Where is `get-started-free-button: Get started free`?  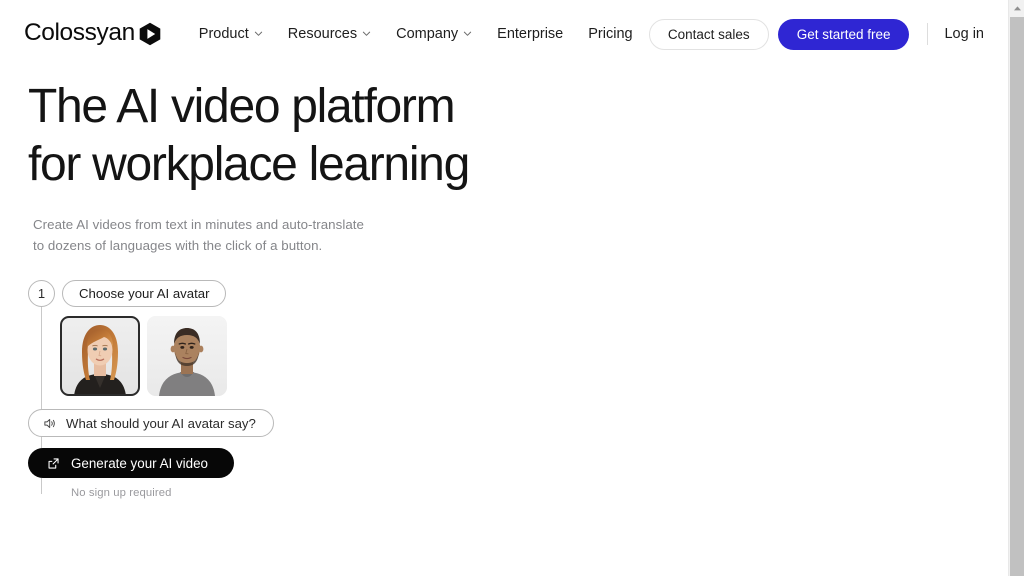
get-started-free-button: Get started free is located at coordinates (843, 34).